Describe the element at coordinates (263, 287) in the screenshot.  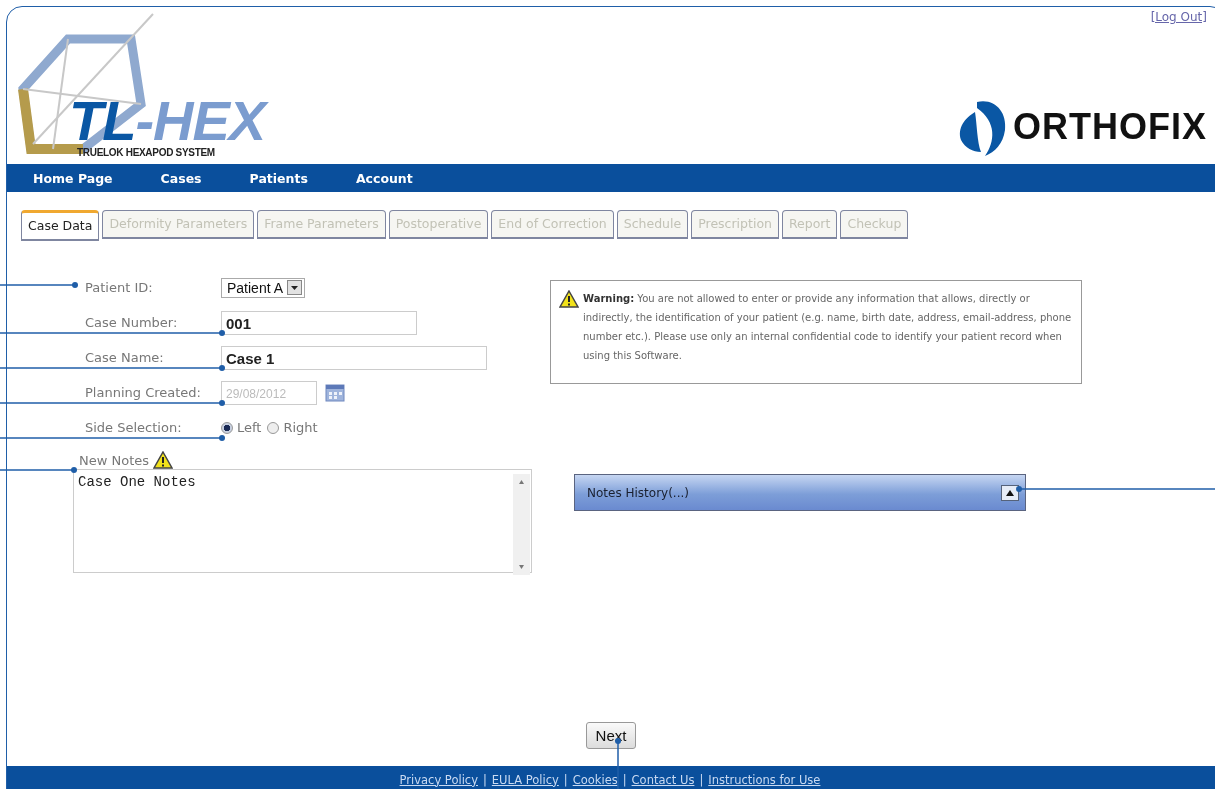
I see `patient-dropdown: Patient A` at that location.